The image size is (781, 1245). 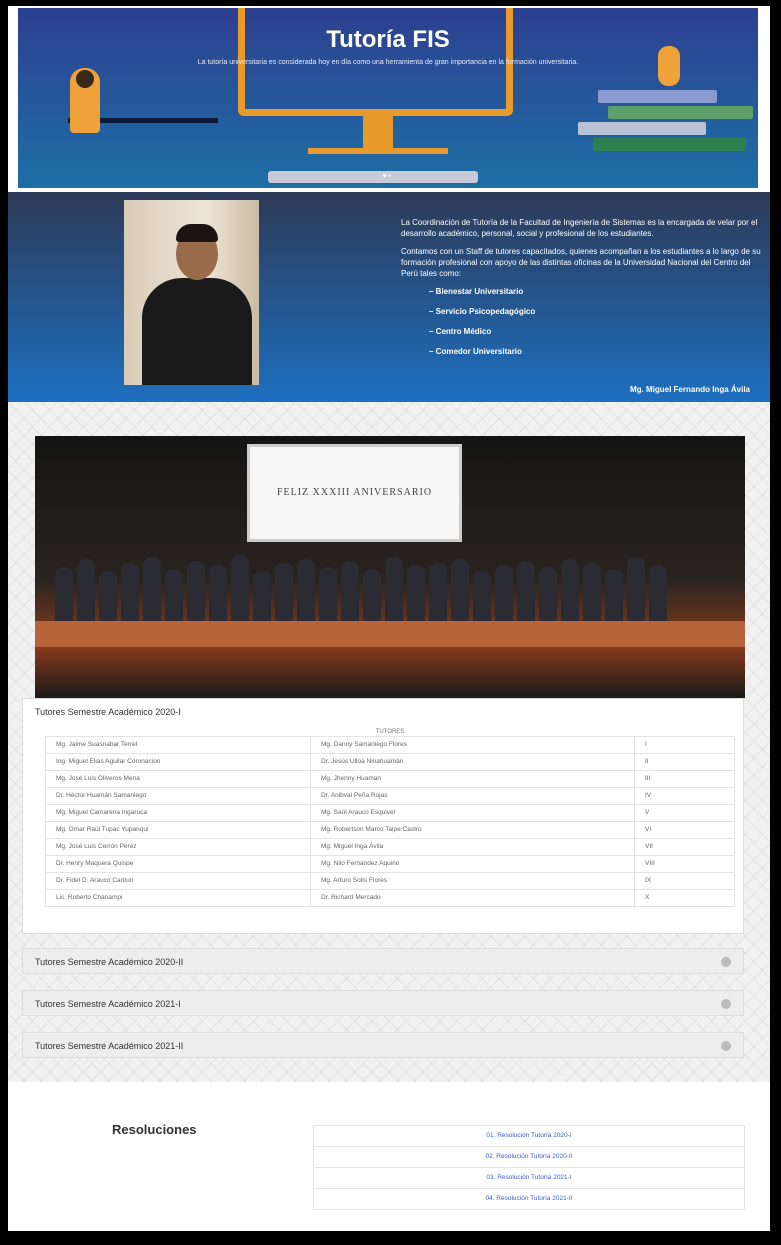 I want to click on projector-screen: FELIZ XXXIII ANIVERSARIO, so click(x=354, y=493).